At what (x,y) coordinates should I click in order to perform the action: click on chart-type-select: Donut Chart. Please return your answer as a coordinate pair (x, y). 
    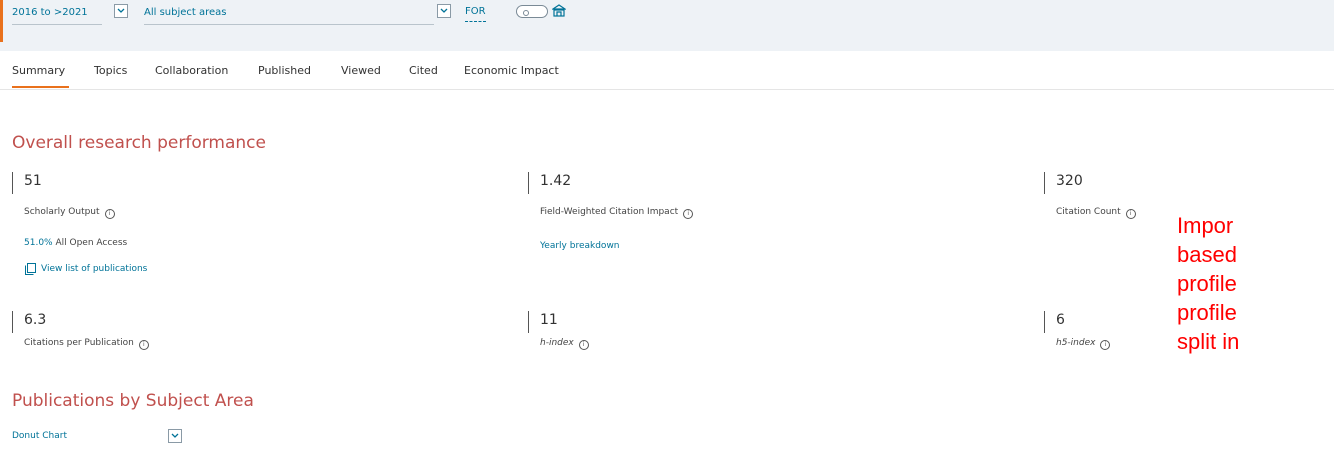
    Looking at the image, I should click on (39, 436).